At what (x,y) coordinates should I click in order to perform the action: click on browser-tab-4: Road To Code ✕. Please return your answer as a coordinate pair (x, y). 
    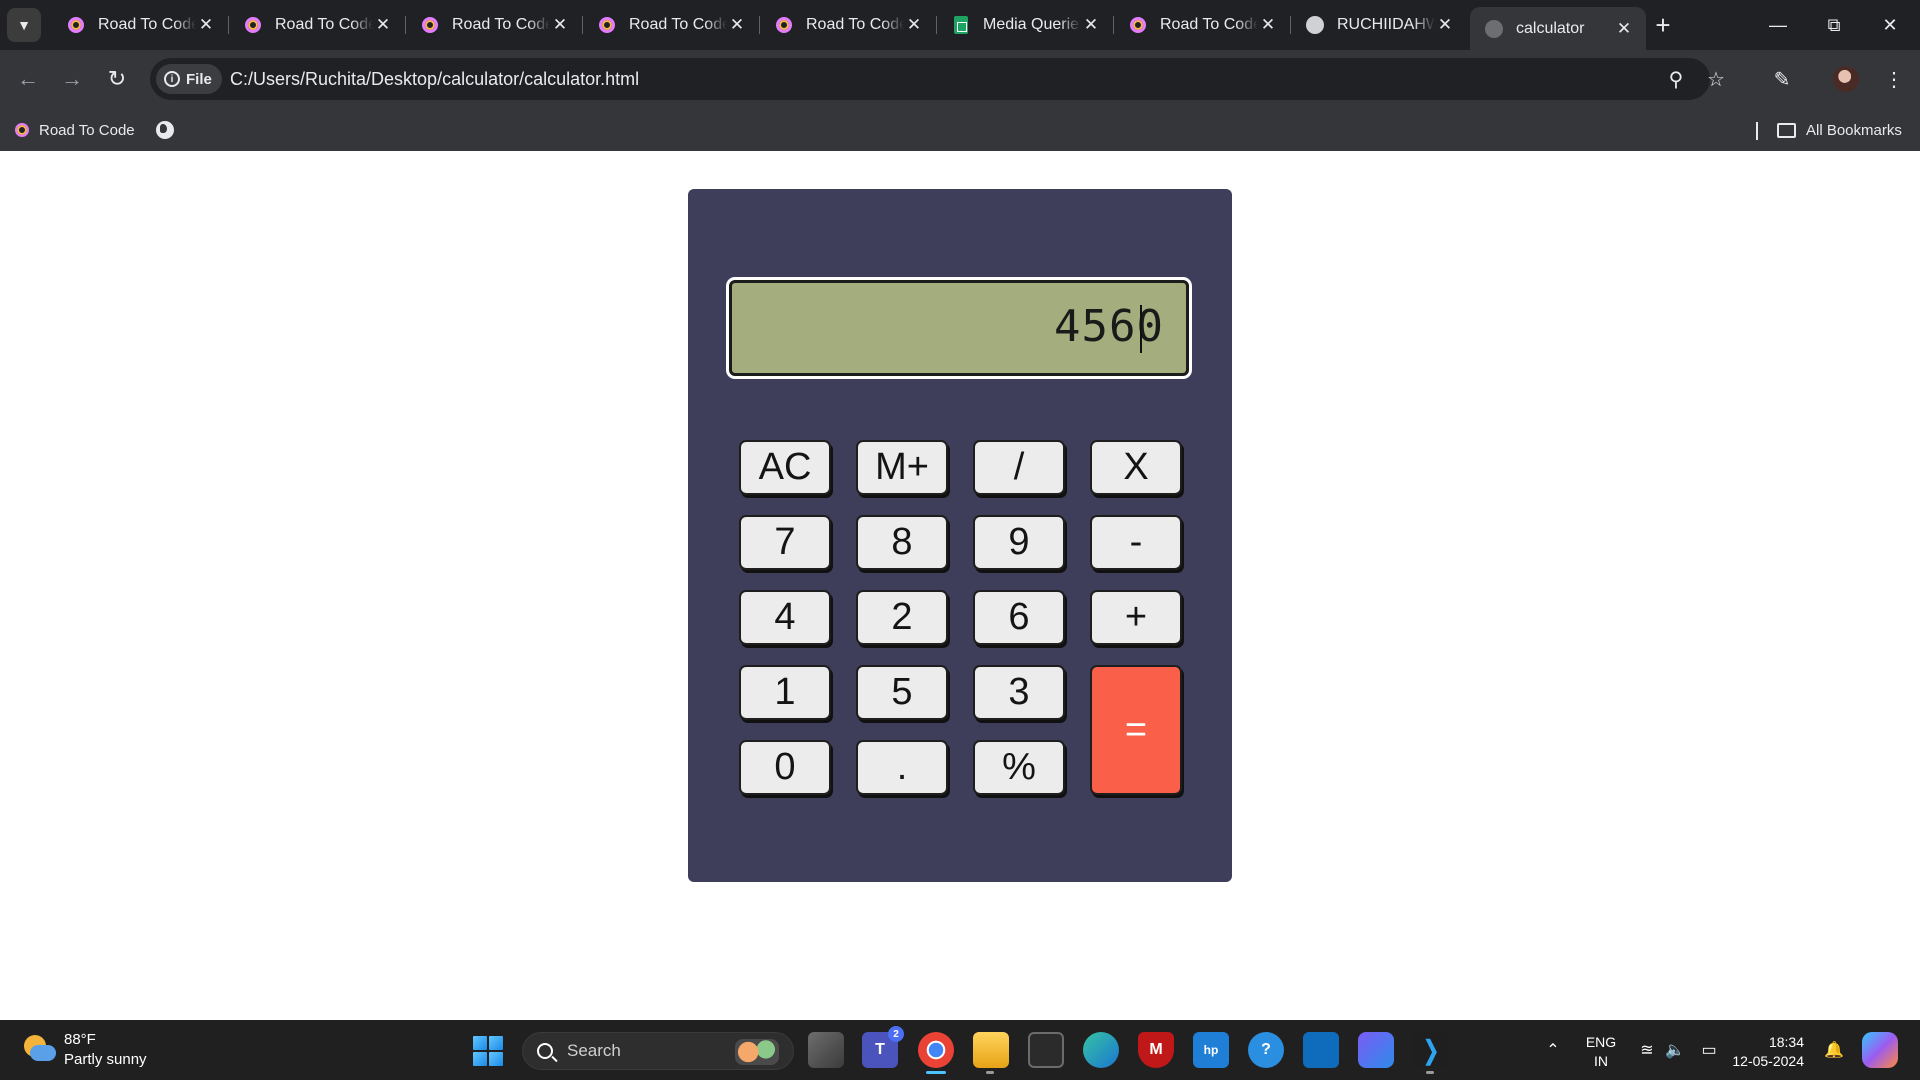
    Looking at the image, I should click on (671, 25).